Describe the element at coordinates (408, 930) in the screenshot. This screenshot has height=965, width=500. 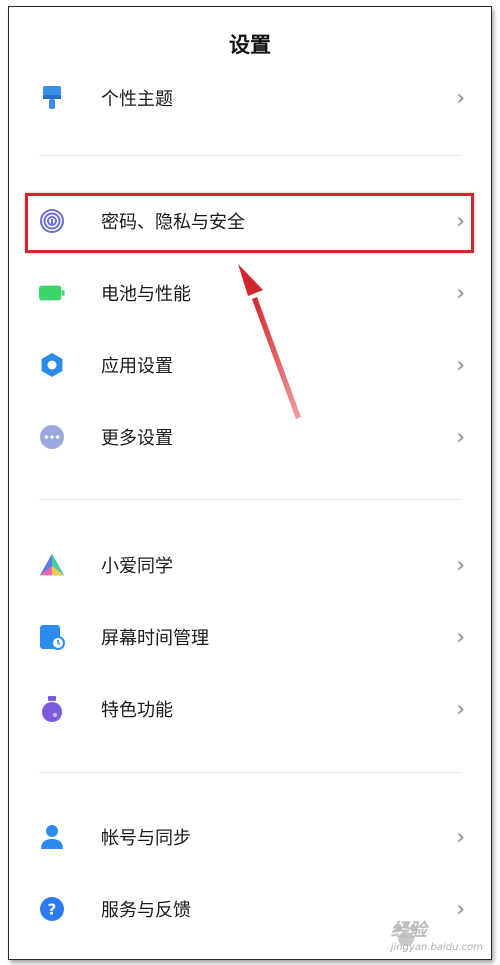
I see `watermark-text: 经验` at that location.